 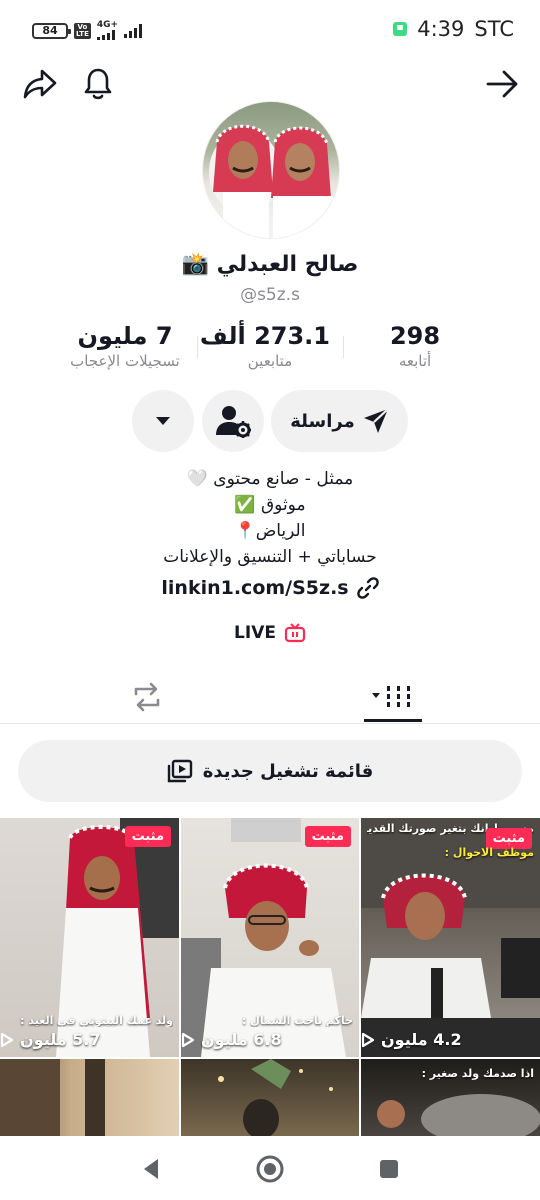 What do you see at coordinates (502, 84) in the screenshot?
I see `back-arrow-icon` at bounding box center [502, 84].